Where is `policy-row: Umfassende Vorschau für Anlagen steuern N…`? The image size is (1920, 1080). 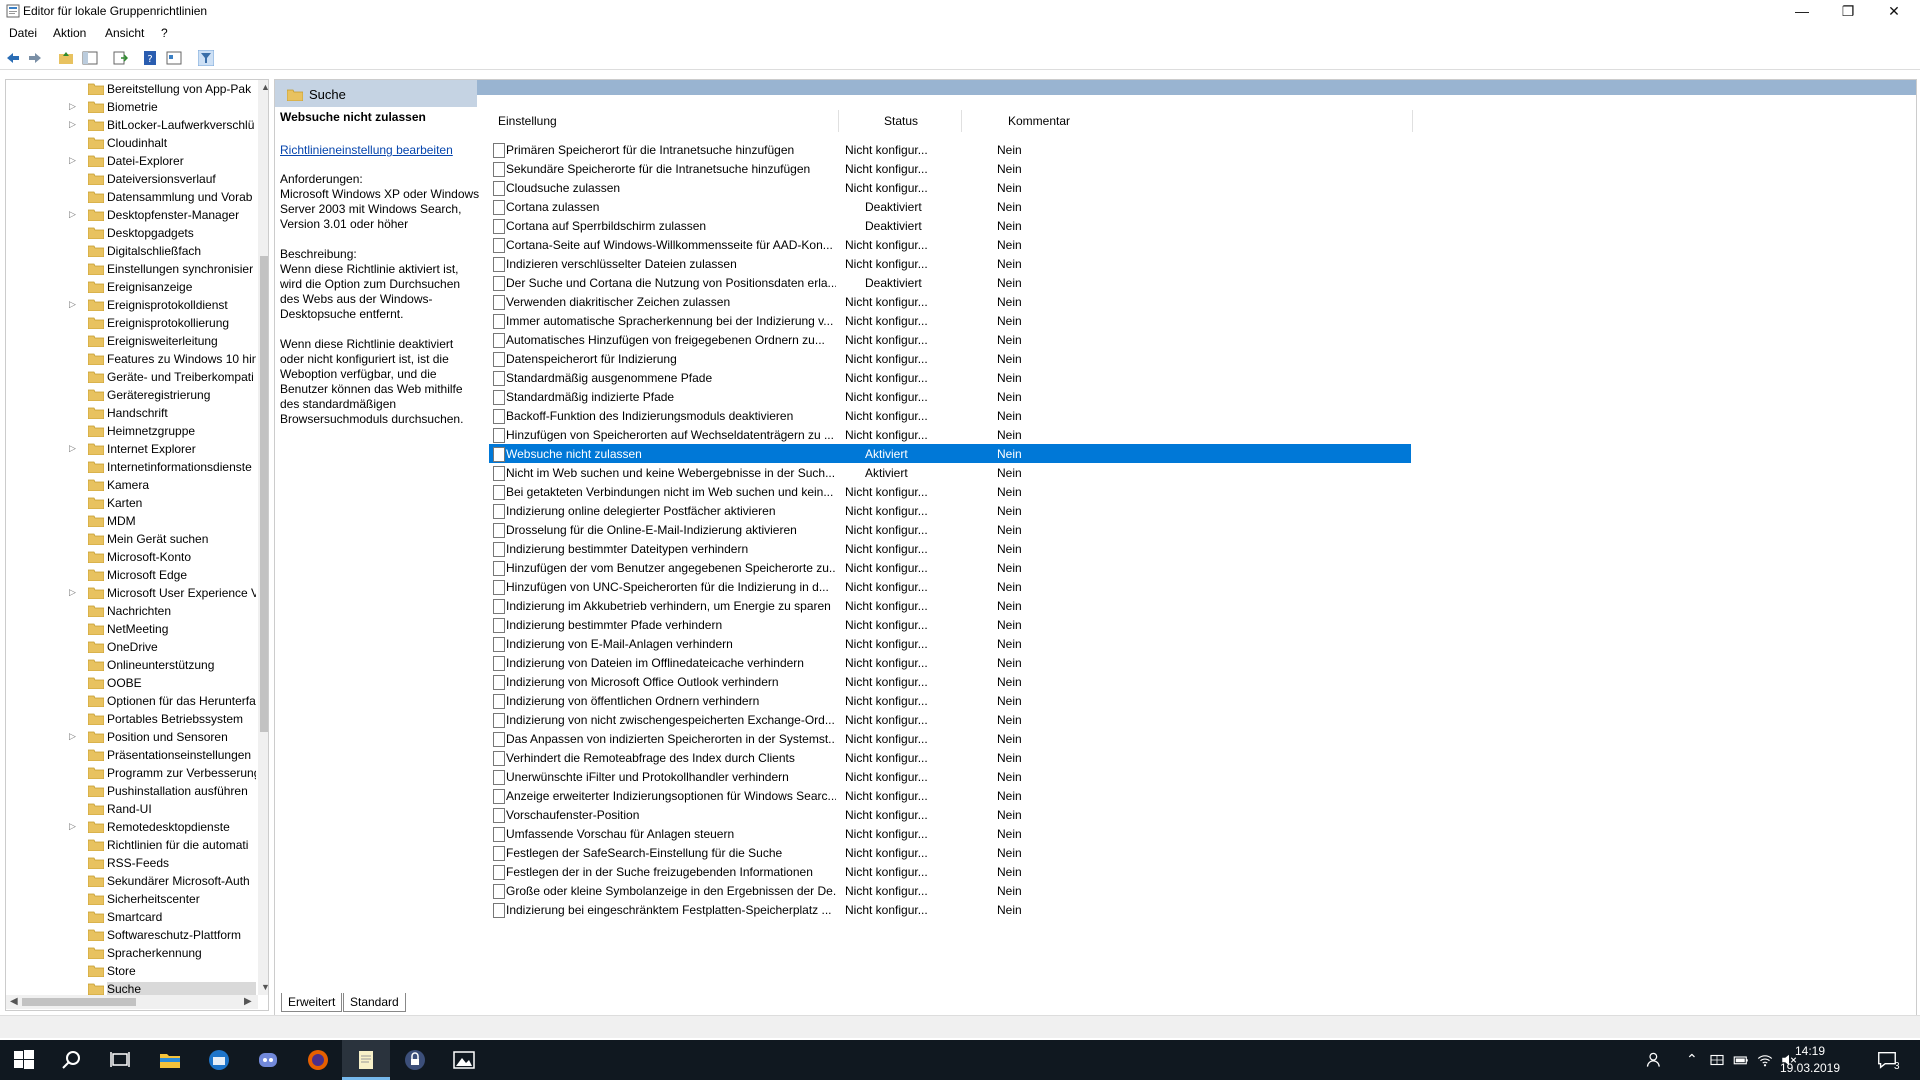
policy-row: Umfassende Vorschau für Anlagen steuern N… is located at coordinates (950, 833).